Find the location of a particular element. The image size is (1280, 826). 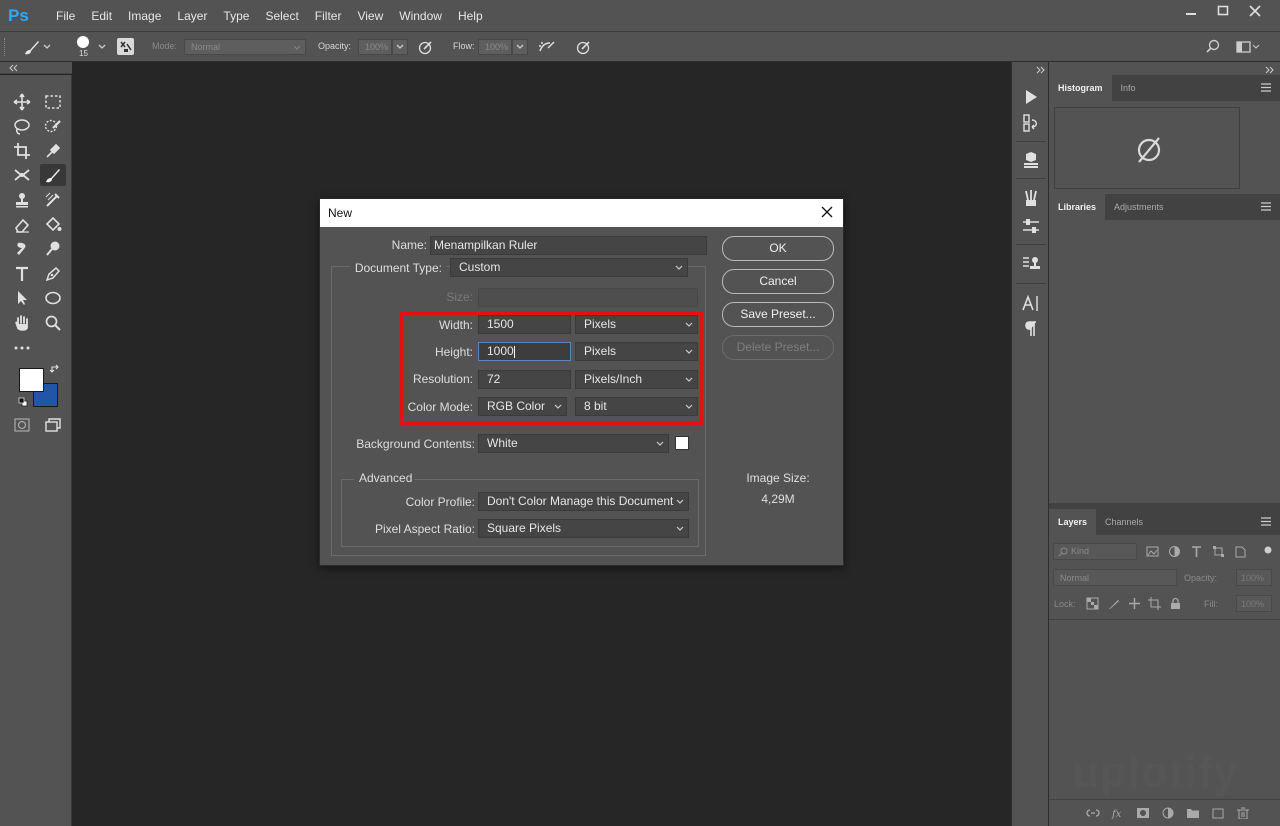

quick-mask-button is located at coordinates (22, 425).